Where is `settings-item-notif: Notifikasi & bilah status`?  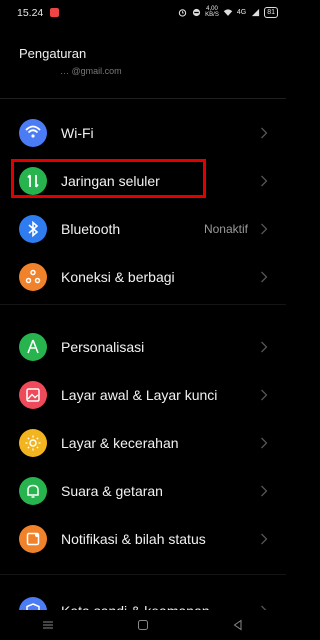
settings-item-notif: Notifikasi & bilah status is located at coordinates (143, 540).